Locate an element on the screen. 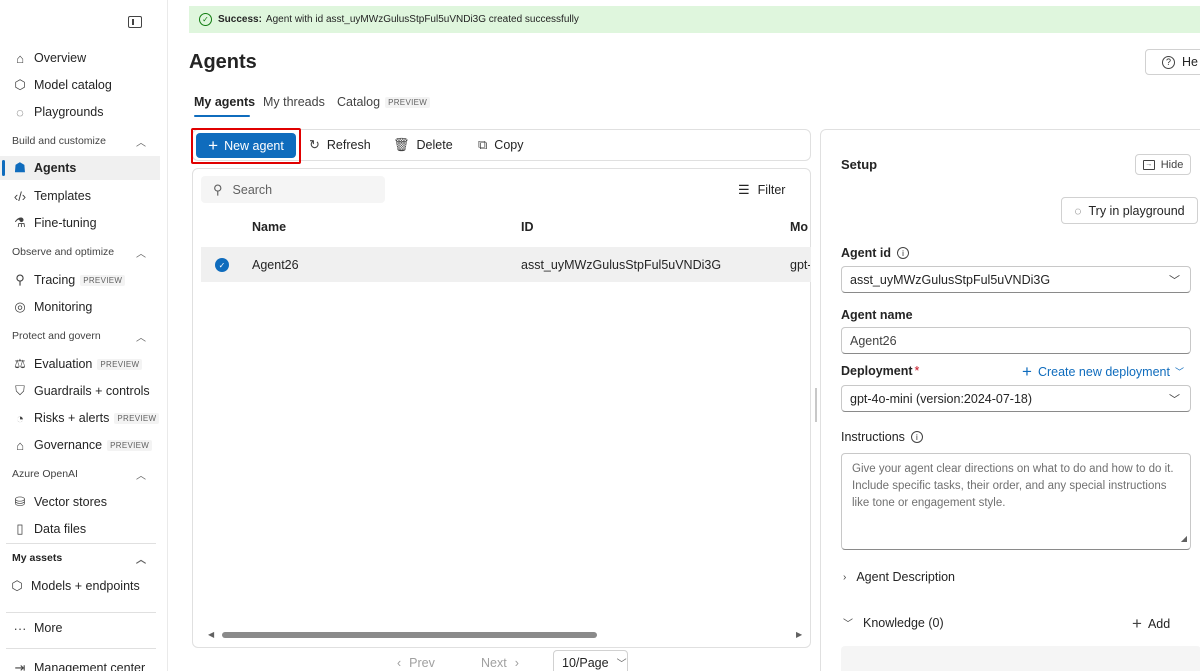 The image size is (1200, 671). scroll-right-arrow-icon: ▶ is located at coordinates (799, 634).